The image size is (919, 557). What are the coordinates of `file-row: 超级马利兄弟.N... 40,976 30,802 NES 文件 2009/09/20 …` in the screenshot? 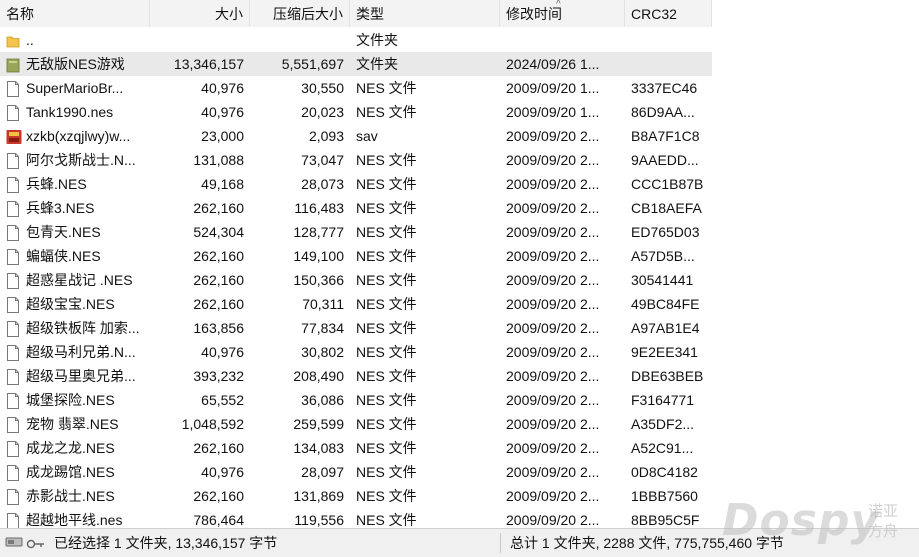 It's located at (356, 352).